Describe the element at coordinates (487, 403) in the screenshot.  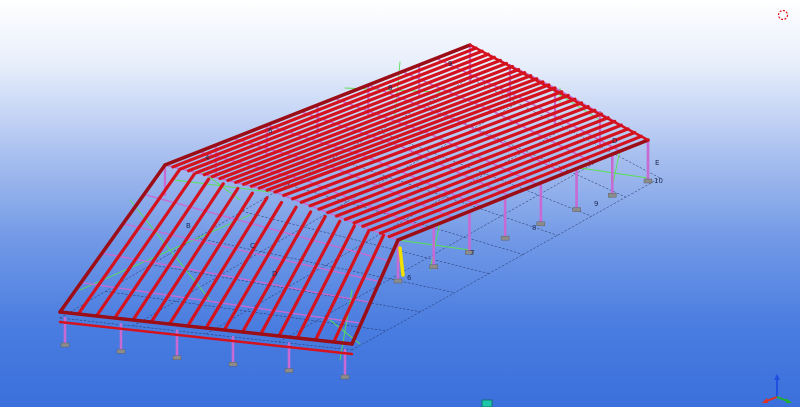
I see `navigation-marker-icon` at that location.